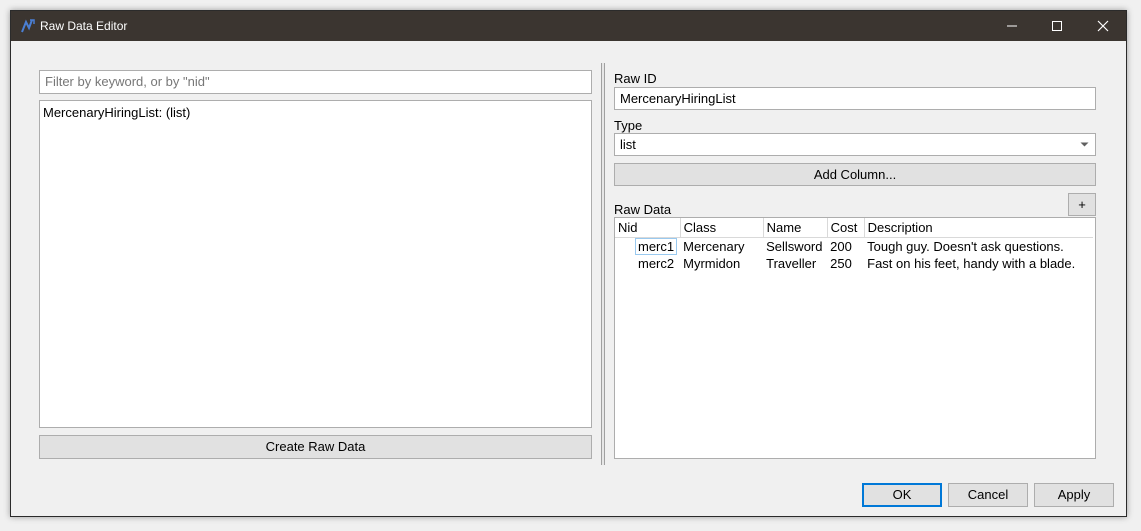 The height and width of the screenshot is (531, 1141). What do you see at coordinates (722, 228) in the screenshot?
I see `column-header-class: Class` at bounding box center [722, 228].